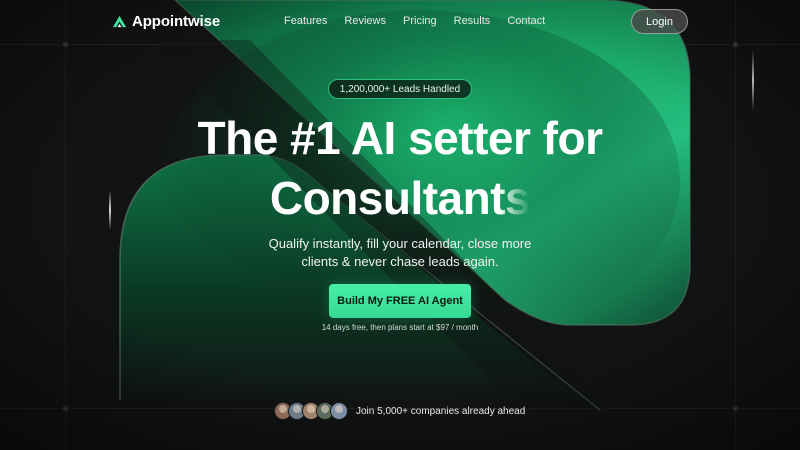 The width and height of the screenshot is (800, 450). Describe the element at coordinates (305, 21) in the screenshot. I see `nav-features: Features` at that location.